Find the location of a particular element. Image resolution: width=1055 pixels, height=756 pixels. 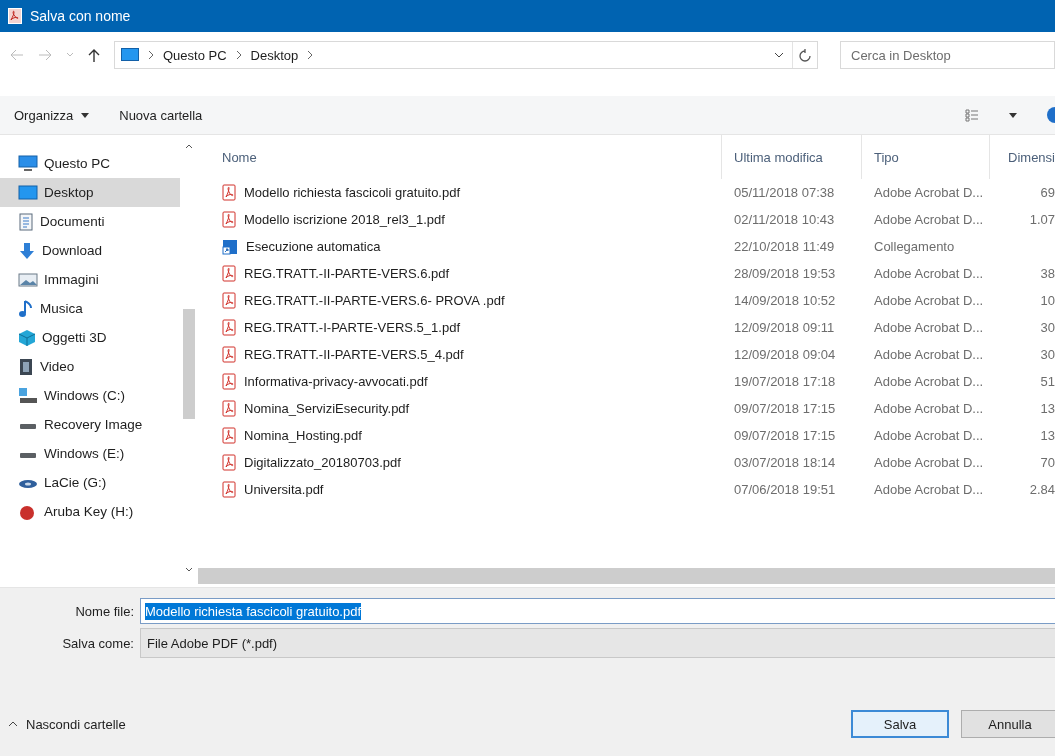

organize-menu: Organizza is located at coordinates (44, 115).